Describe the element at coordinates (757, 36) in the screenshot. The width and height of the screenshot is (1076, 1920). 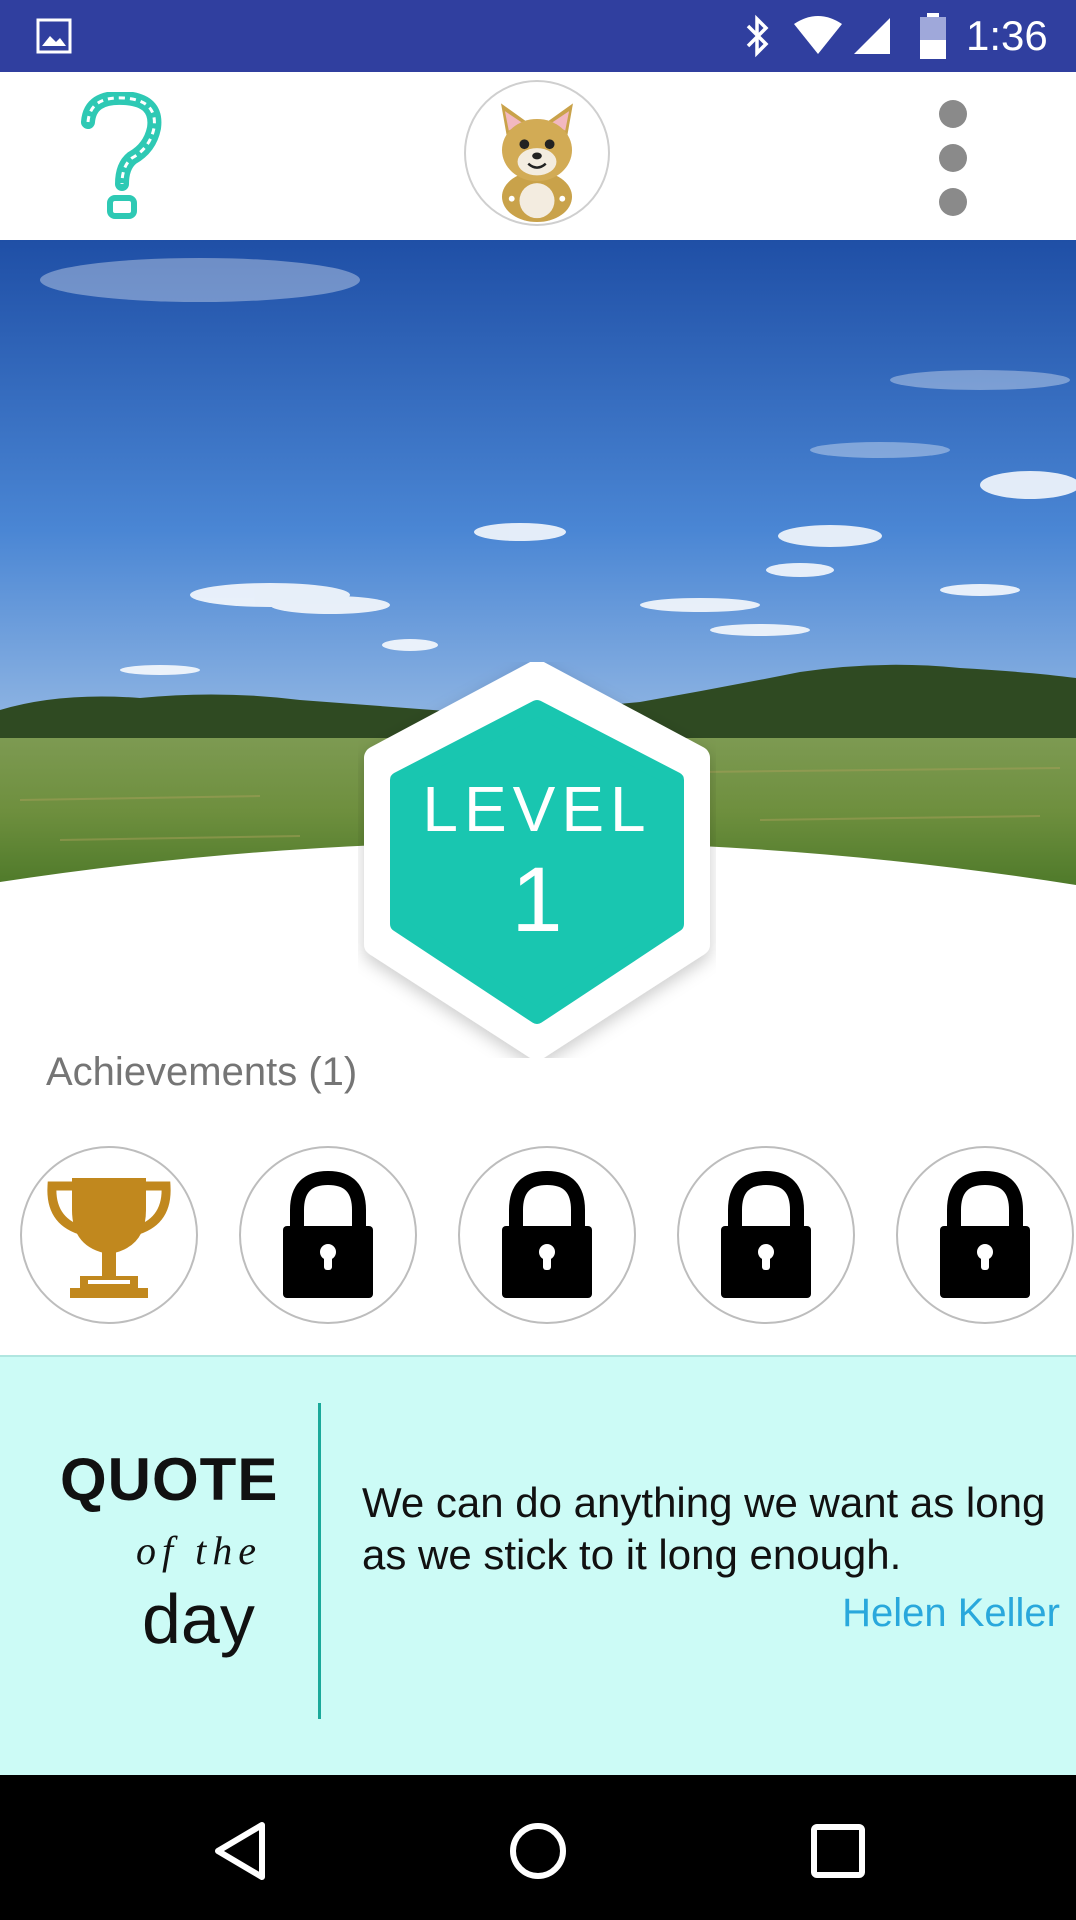
I see `bluetooth-icon` at that location.